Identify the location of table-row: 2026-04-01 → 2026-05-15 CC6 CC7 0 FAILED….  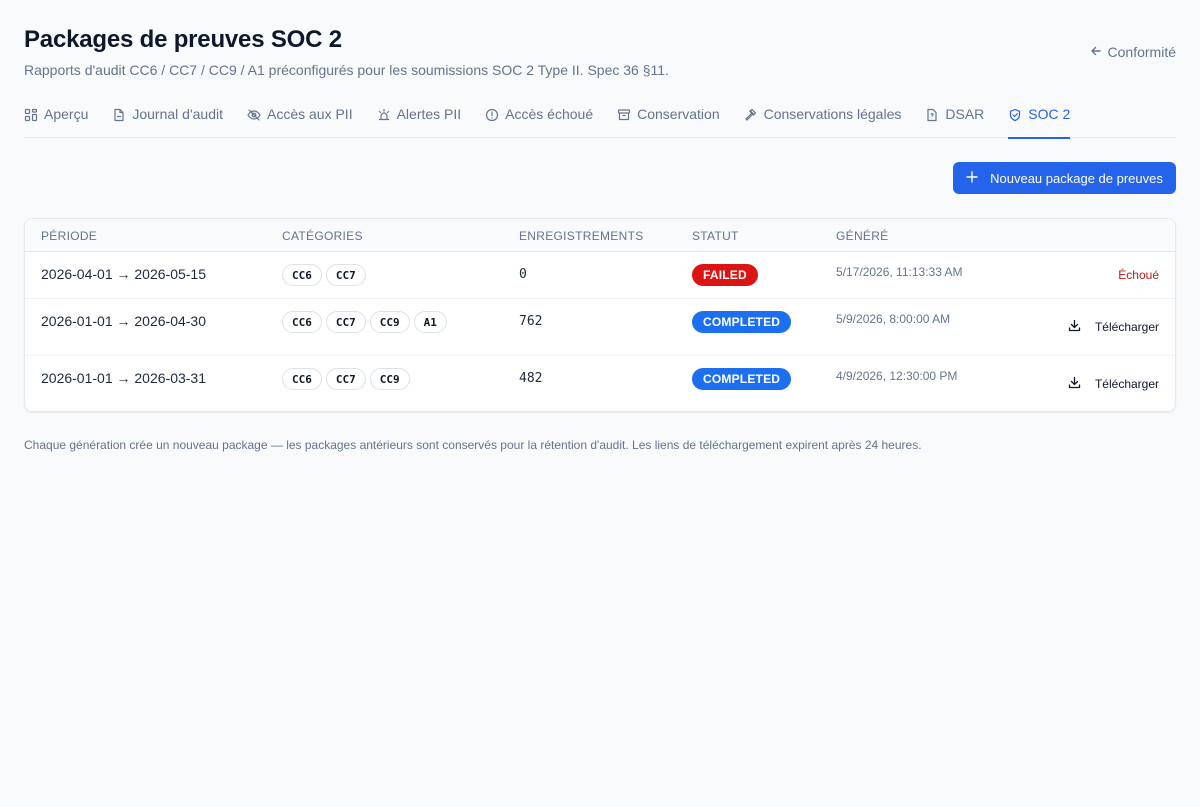
(600, 275).